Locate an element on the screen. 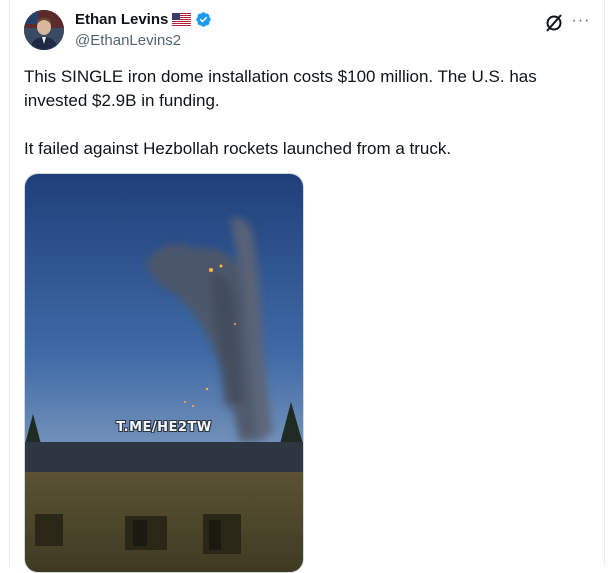  verified-badge-icon is located at coordinates (203, 19).